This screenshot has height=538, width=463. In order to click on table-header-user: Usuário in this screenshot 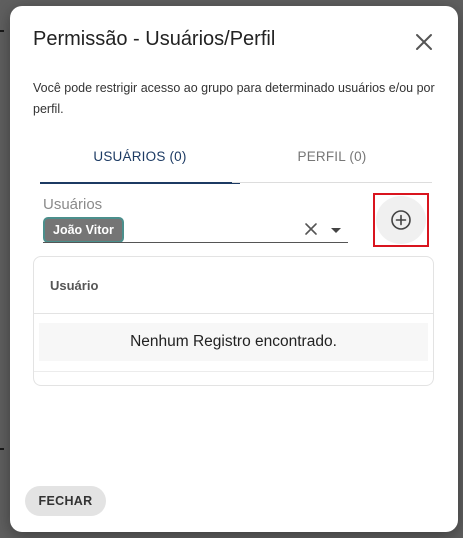, I will do `click(233, 285)`.